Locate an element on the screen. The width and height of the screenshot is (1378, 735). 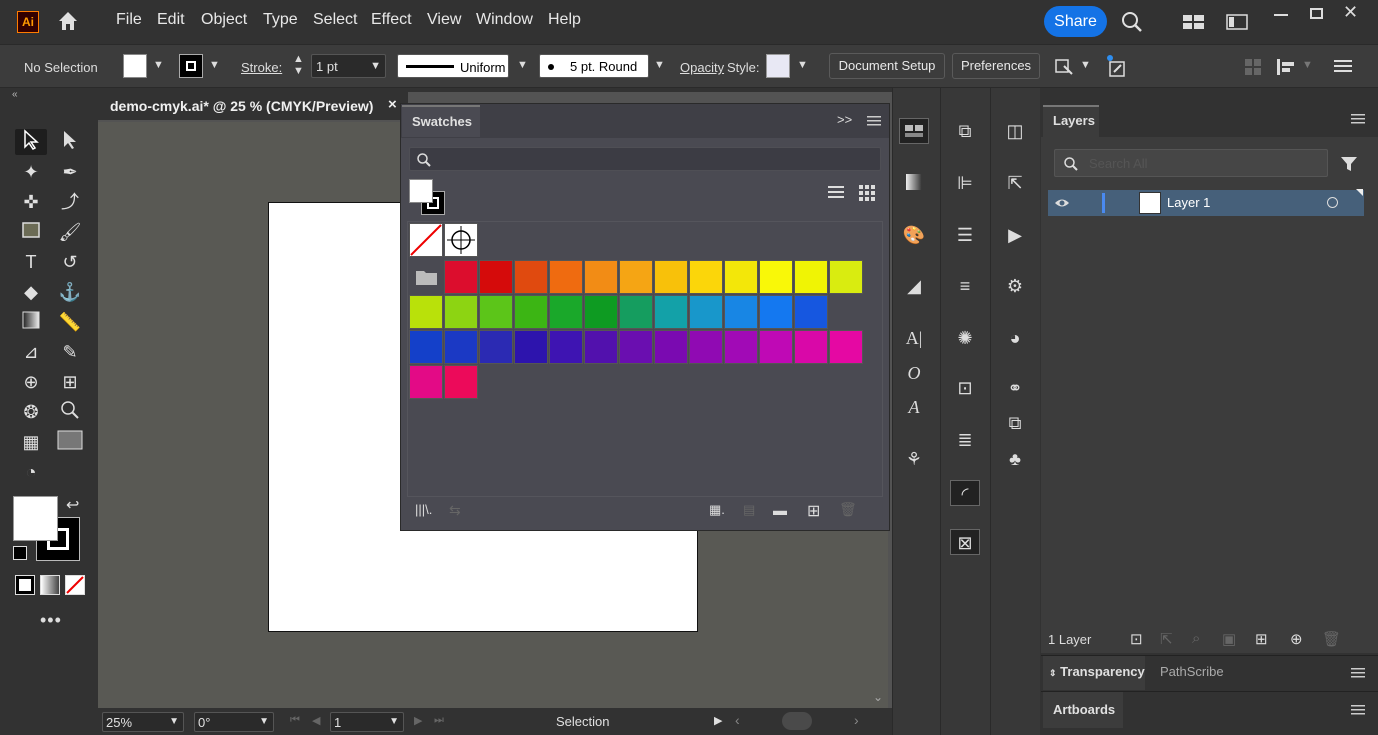
new-layer-icon: ⊕ is located at coordinates (1296, 639).